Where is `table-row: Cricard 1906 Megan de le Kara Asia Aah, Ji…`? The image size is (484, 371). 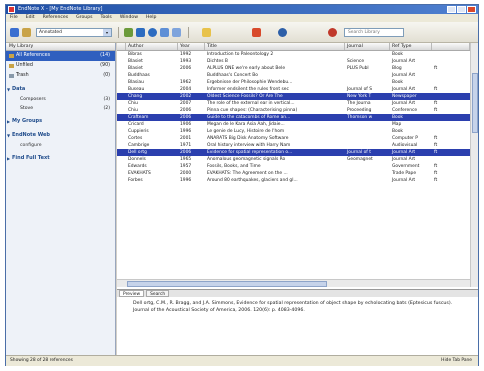 table-row: Cricard 1906 Megan de le Kara Asia Aah, Ji… is located at coordinates (293, 124).